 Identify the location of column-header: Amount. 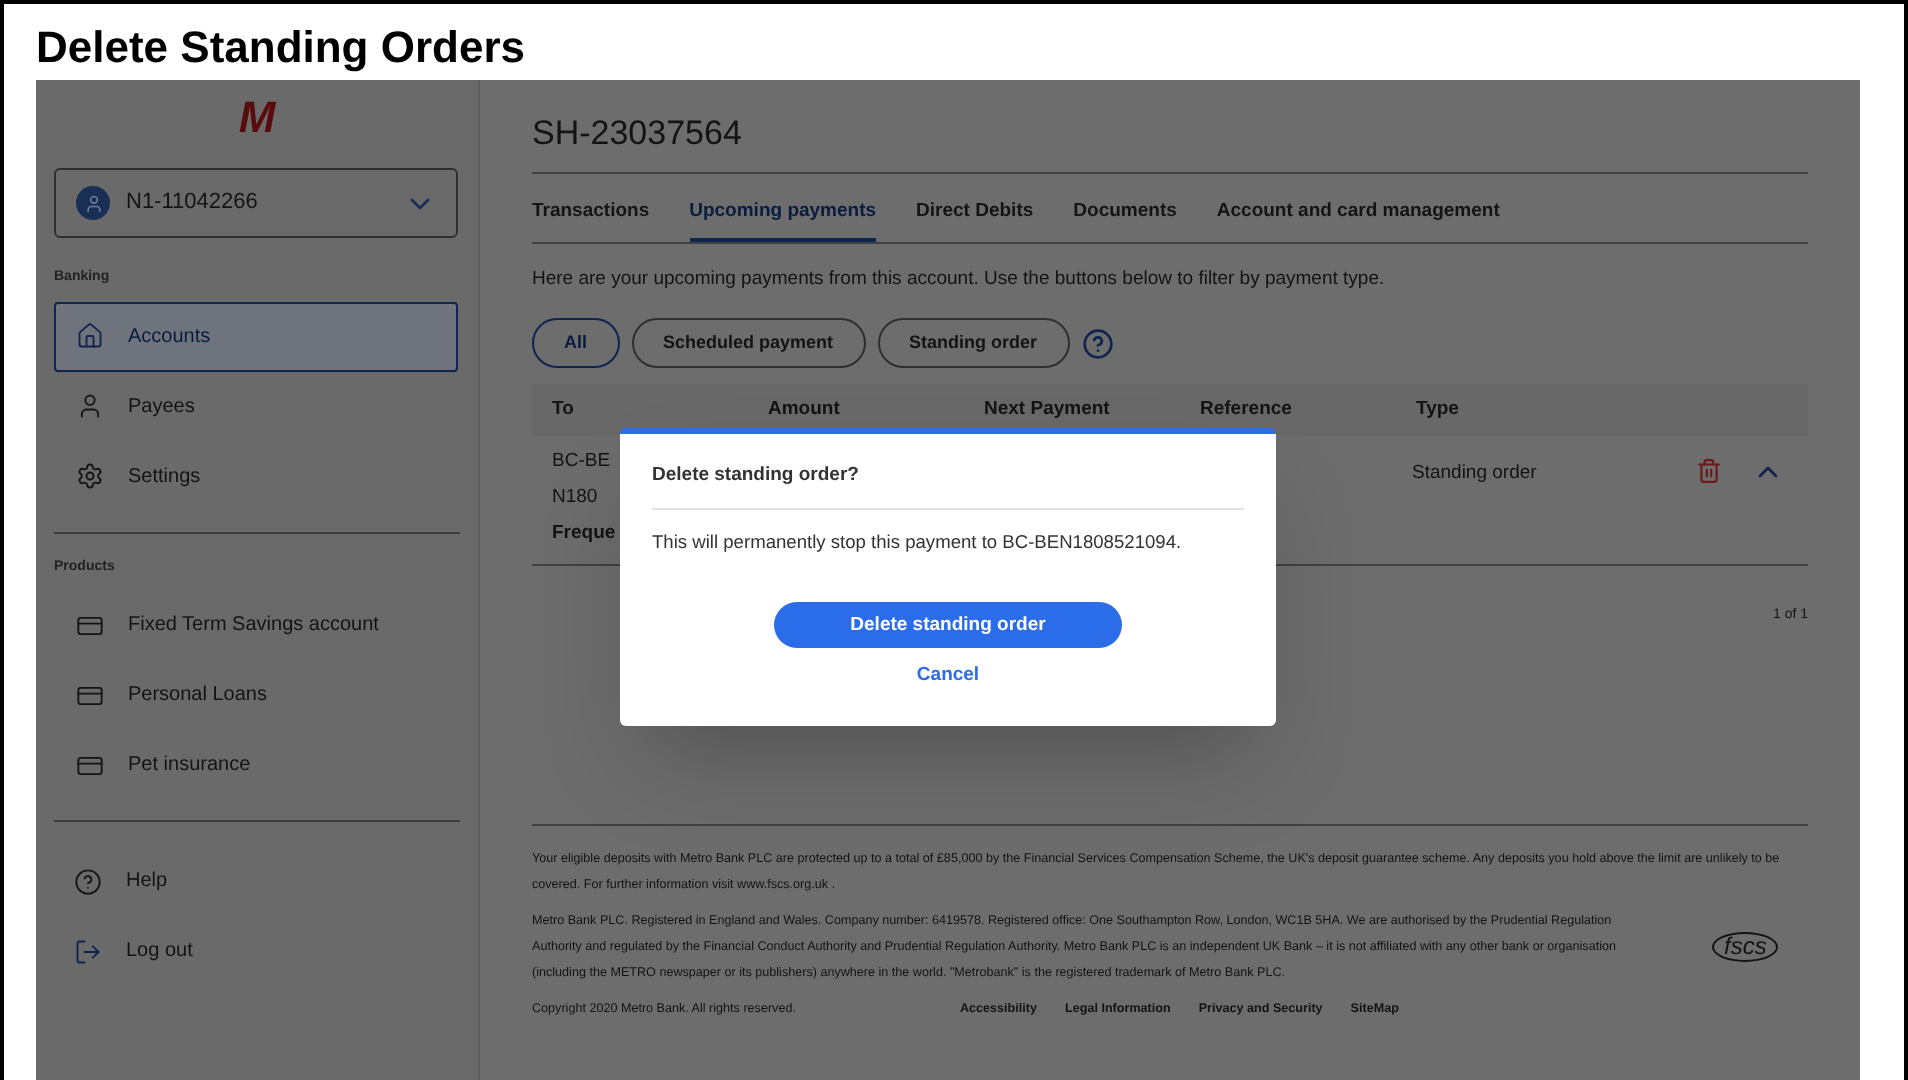
(805, 409).